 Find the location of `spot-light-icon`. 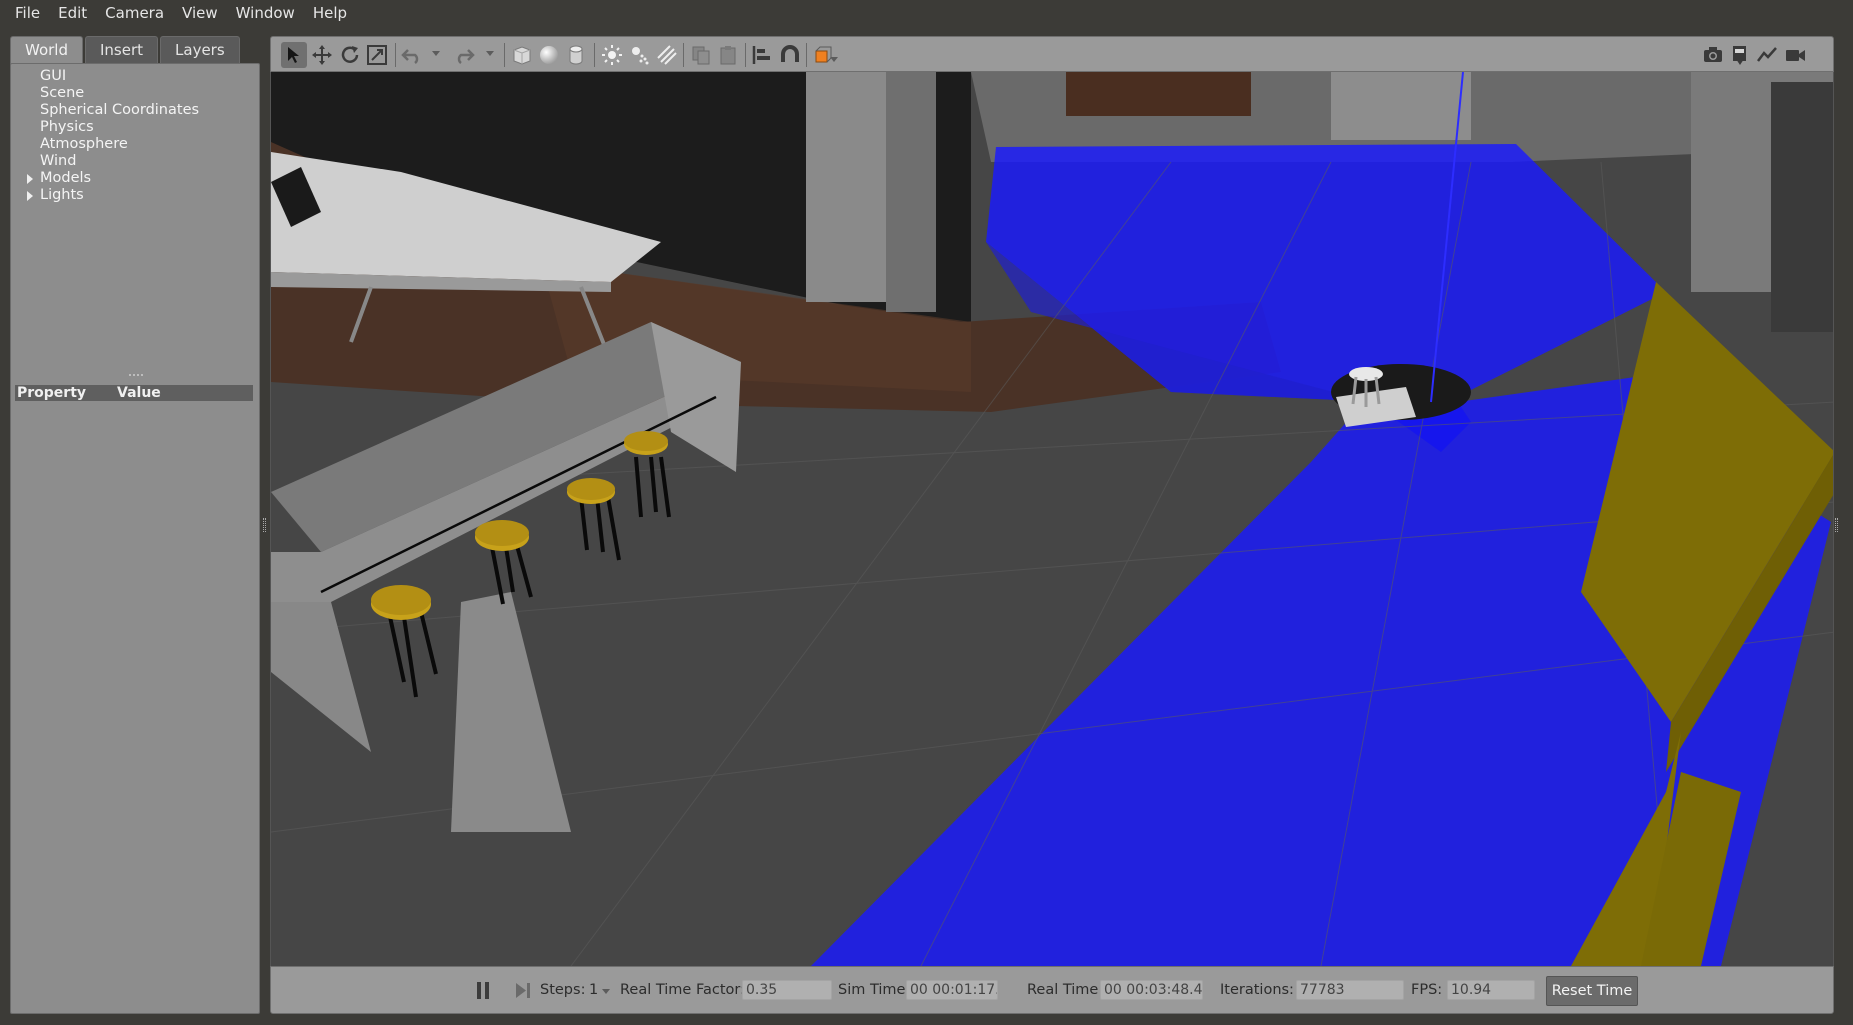

spot-light-icon is located at coordinates (640, 55).